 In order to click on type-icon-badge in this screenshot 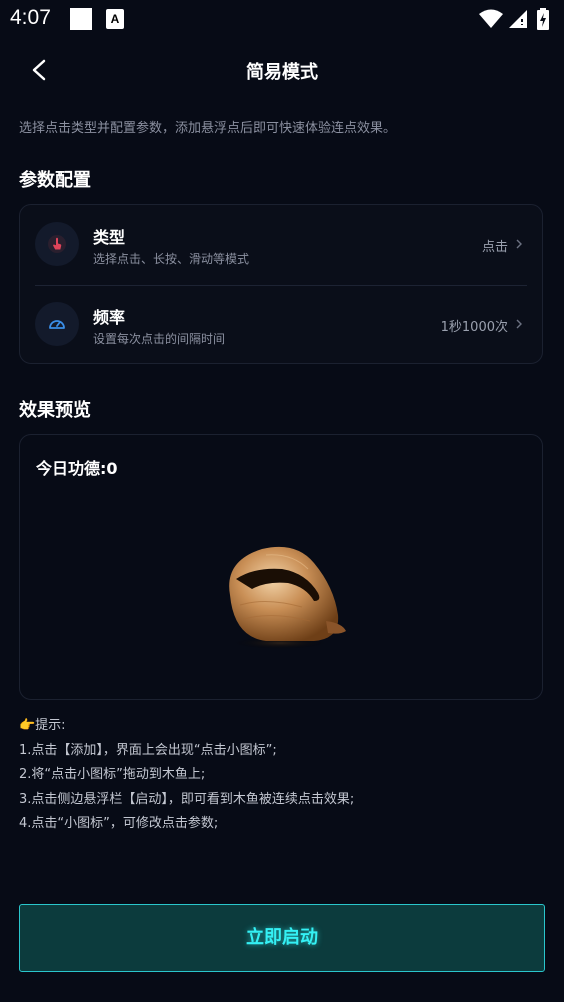, I will do `click(57, 244)`.